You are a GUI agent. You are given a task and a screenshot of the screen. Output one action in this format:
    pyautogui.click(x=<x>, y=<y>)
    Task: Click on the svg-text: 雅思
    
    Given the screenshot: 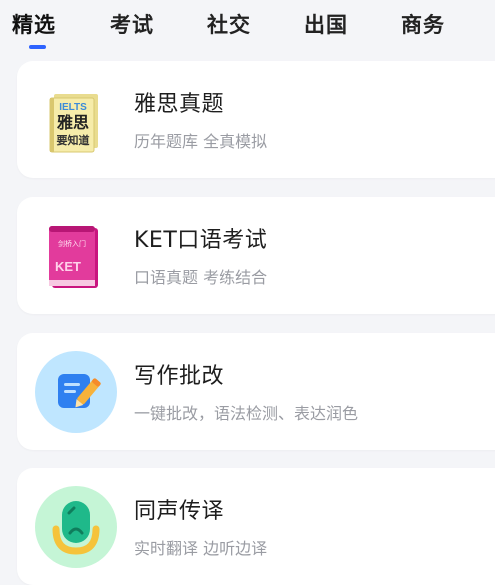 What is the action you would take?
    pyautogui.click(x=72, y=122)
    